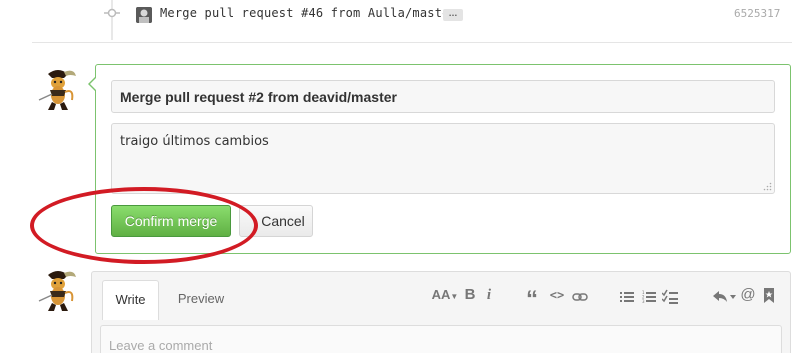  What do you see at coordinates (171, 221) in the screenshot?
I see `confirm-merge-button: Confirm merge` at bounding box center [171, 221].